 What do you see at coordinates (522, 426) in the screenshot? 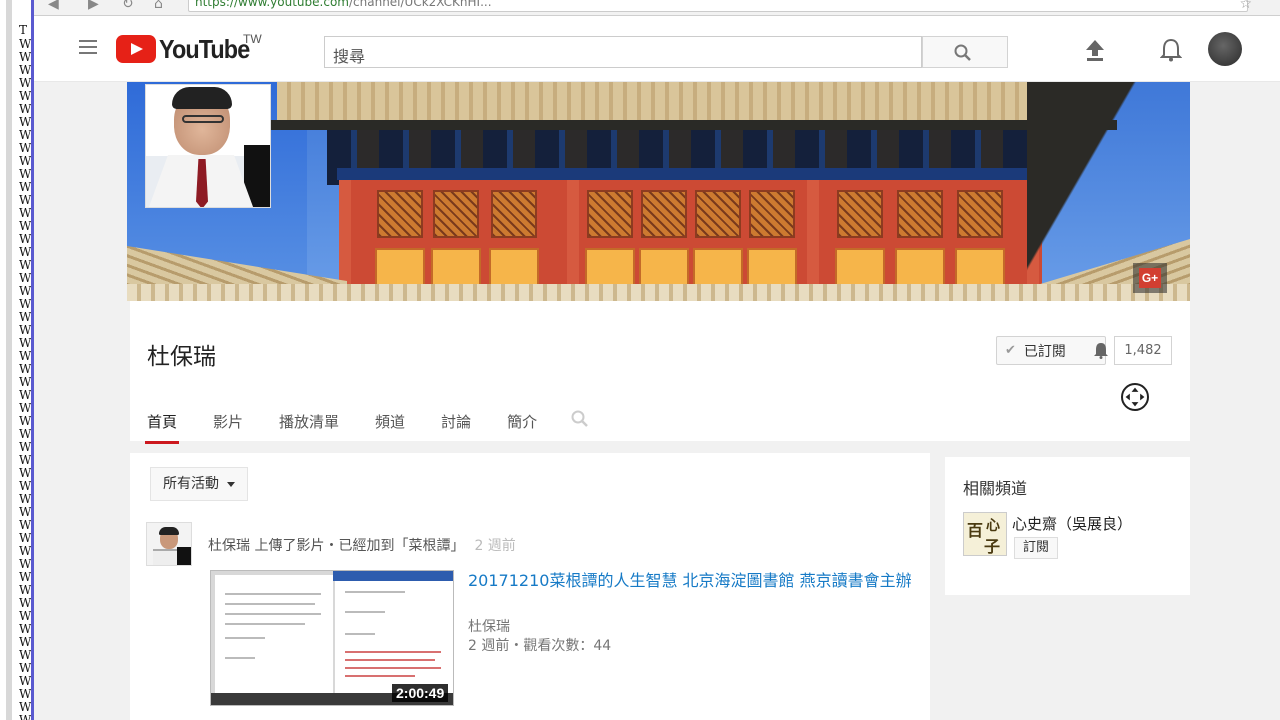
I see `tab-about: 簡介` at bounding box center [522, 426].